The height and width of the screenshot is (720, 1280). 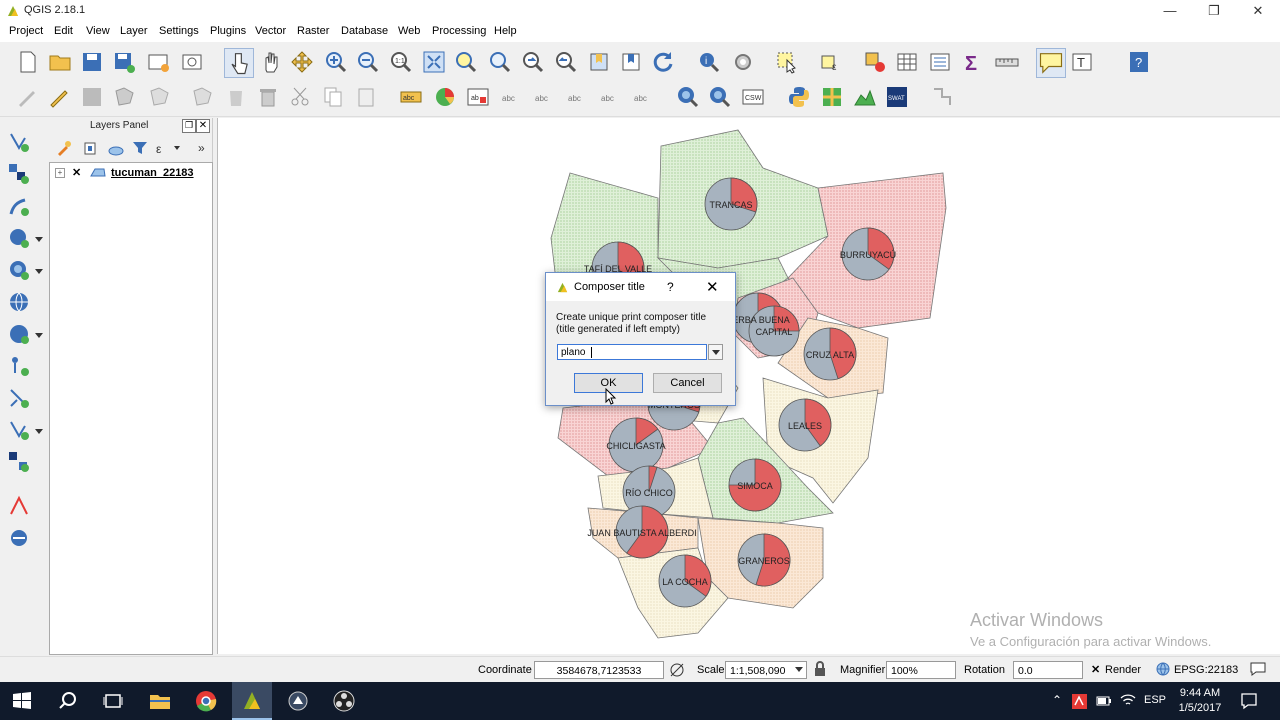 I want to click on new-shapefile-icon, so click(x=19, y=430).